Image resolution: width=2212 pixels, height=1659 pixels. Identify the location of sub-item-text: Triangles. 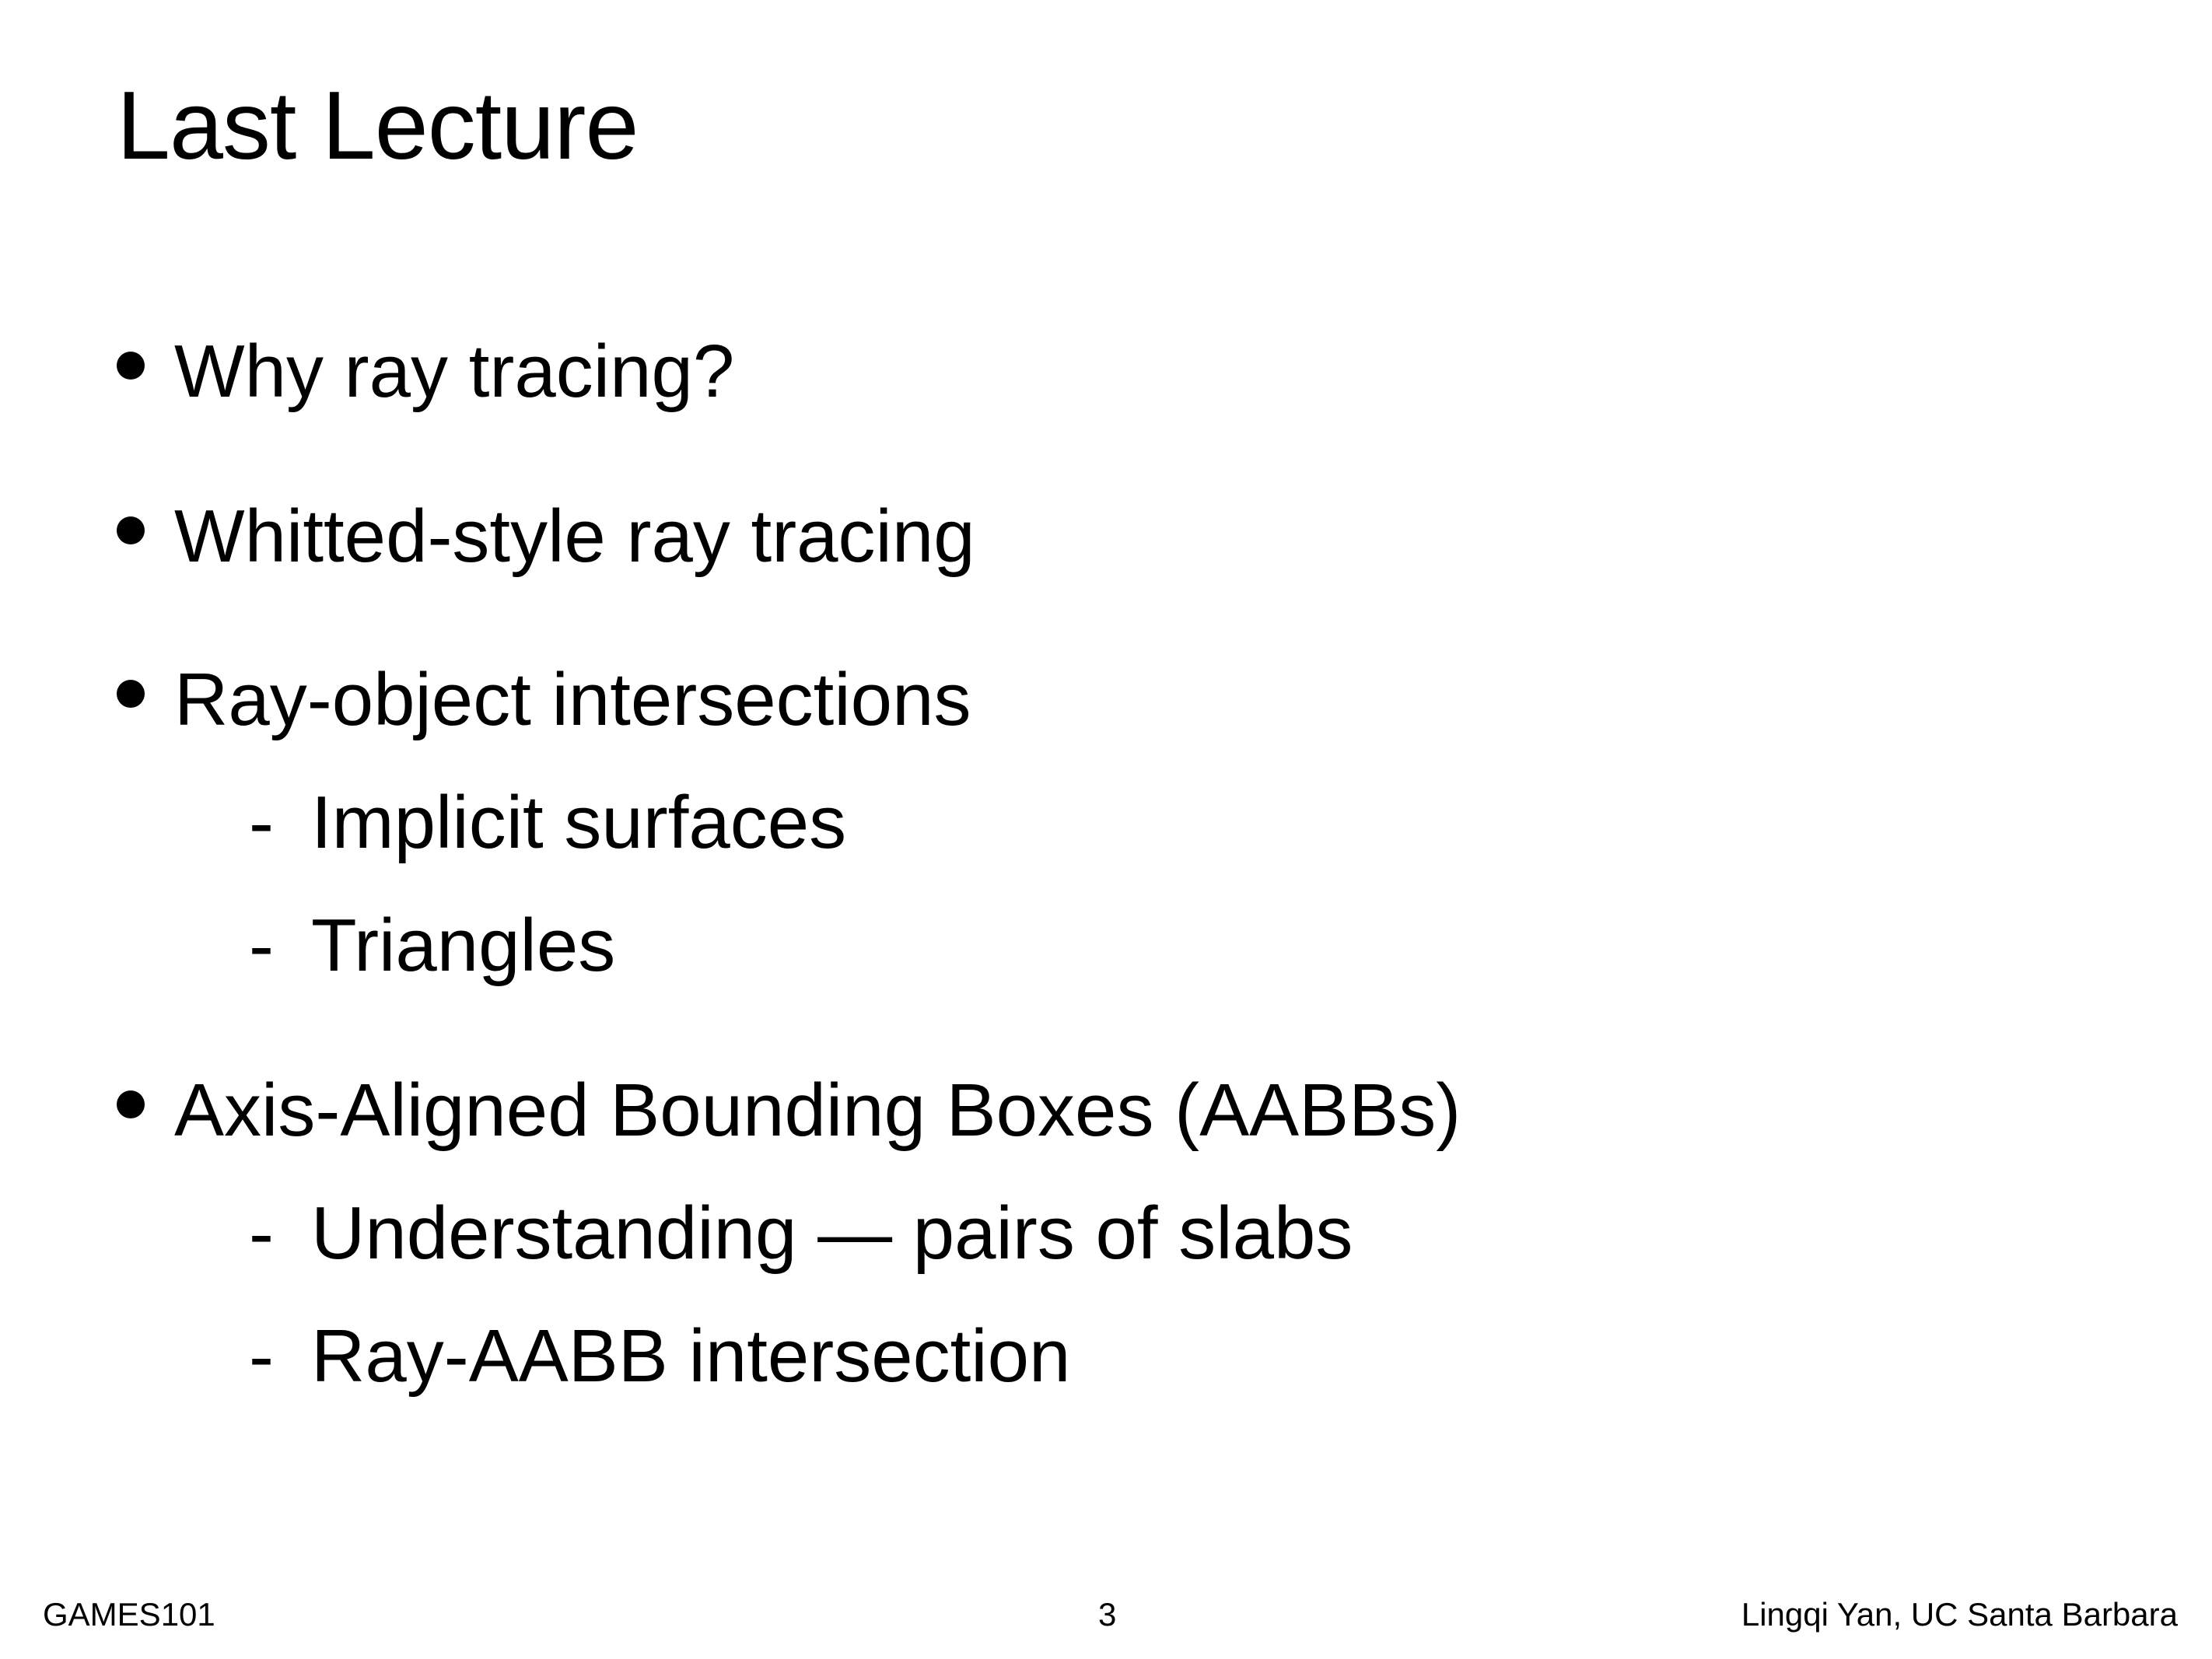
(463, 946).